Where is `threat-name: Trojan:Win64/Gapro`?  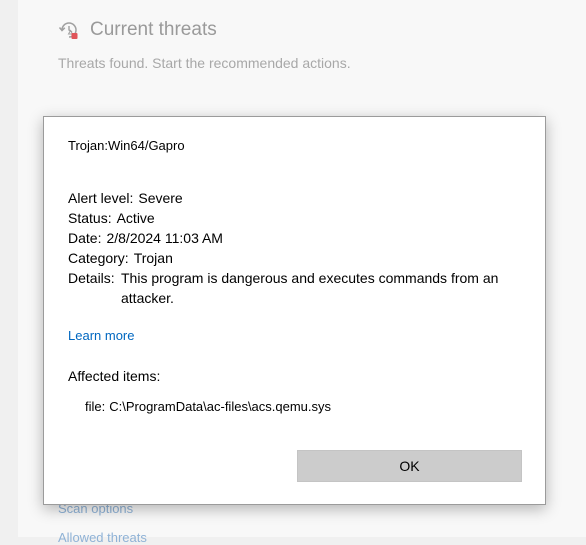 threat-name: Trojan:Win64/Gapro is located at coordinates (126, 145).